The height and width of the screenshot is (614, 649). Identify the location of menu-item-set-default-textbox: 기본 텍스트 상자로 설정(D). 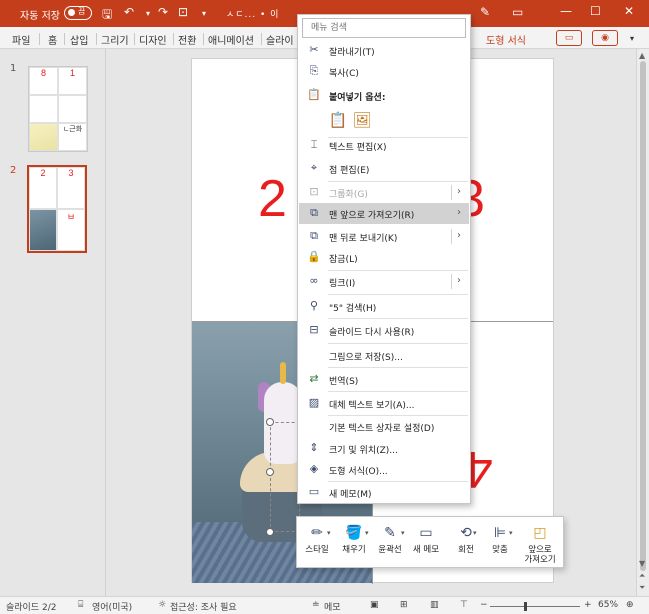
(384, 426).